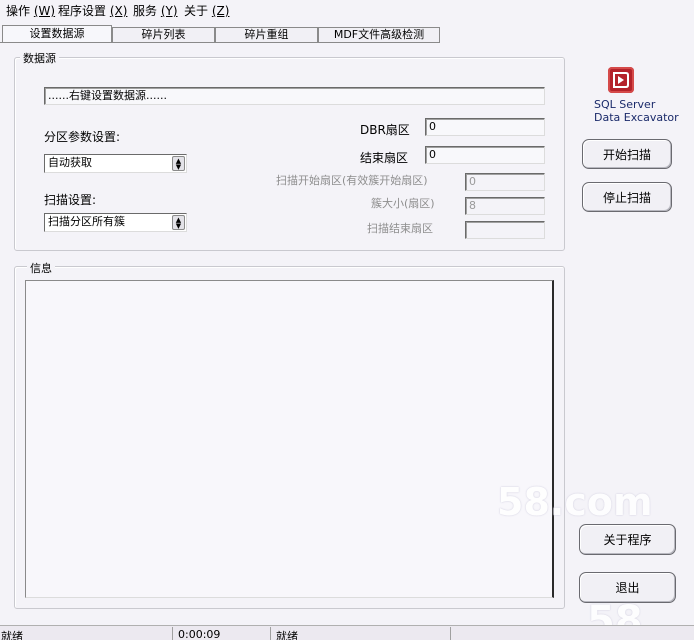  What do you see at coordinates (621, 80) in the screenshot?
I see `sql-server-logo-icon` at bounding box center [621, 80].